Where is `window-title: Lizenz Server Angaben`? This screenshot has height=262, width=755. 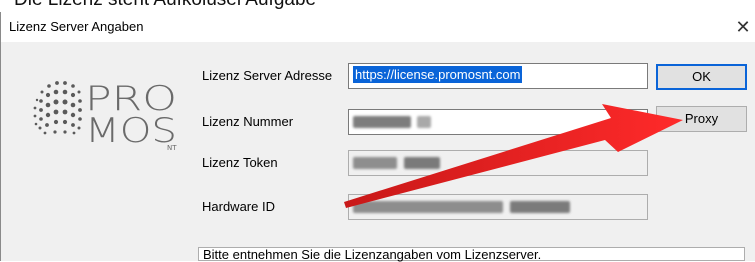
window-title: Lizenz Server Angaben is located at coordinates (76, 26).